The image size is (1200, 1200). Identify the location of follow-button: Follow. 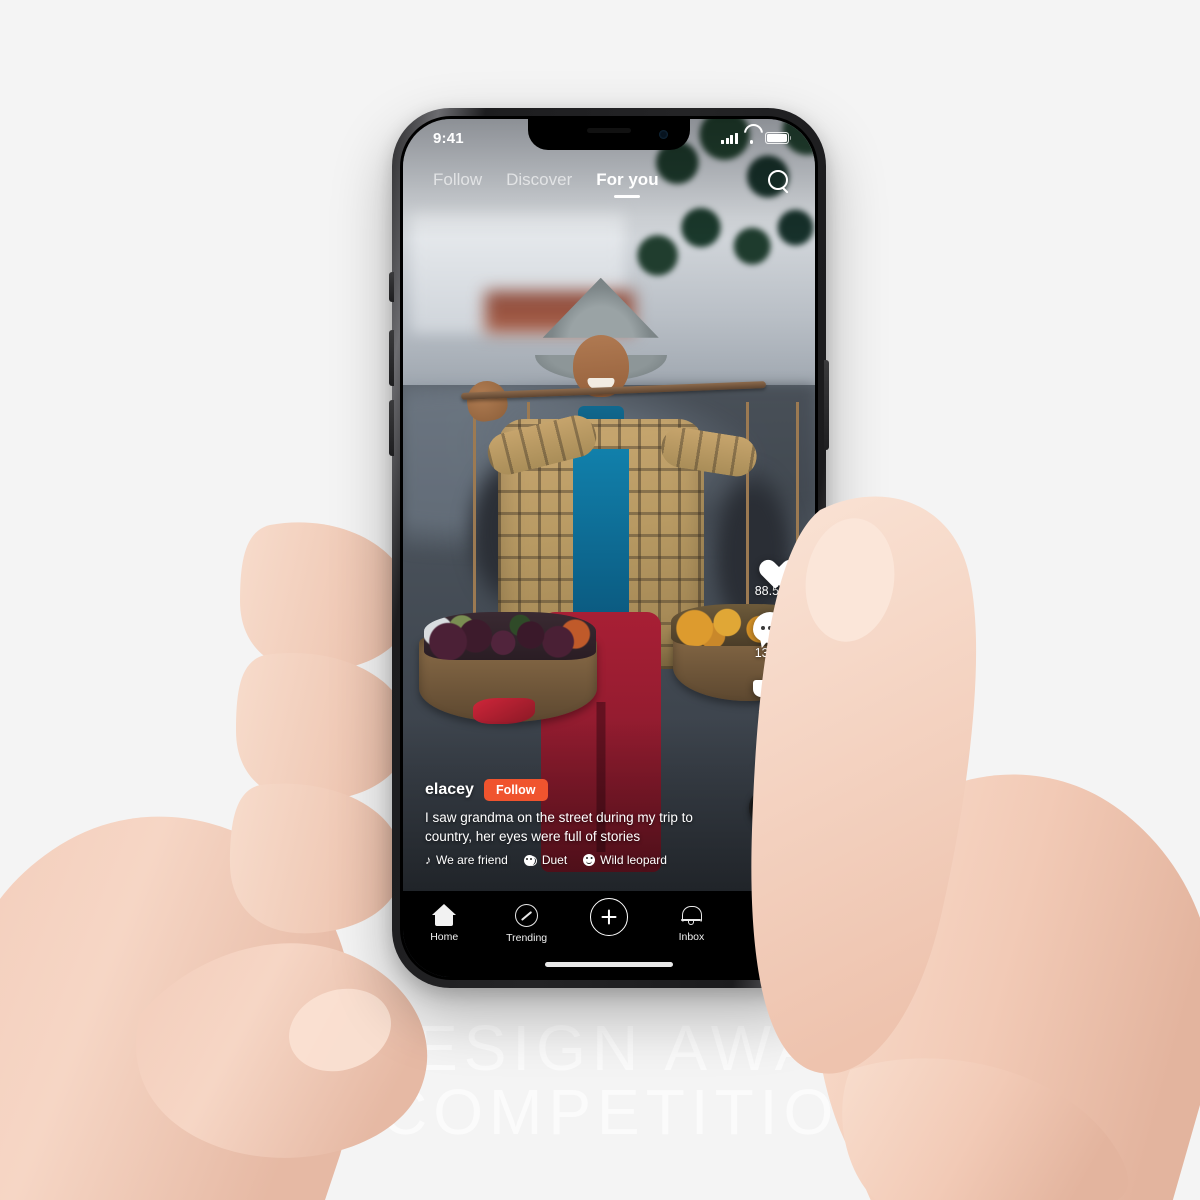
(515, 790).